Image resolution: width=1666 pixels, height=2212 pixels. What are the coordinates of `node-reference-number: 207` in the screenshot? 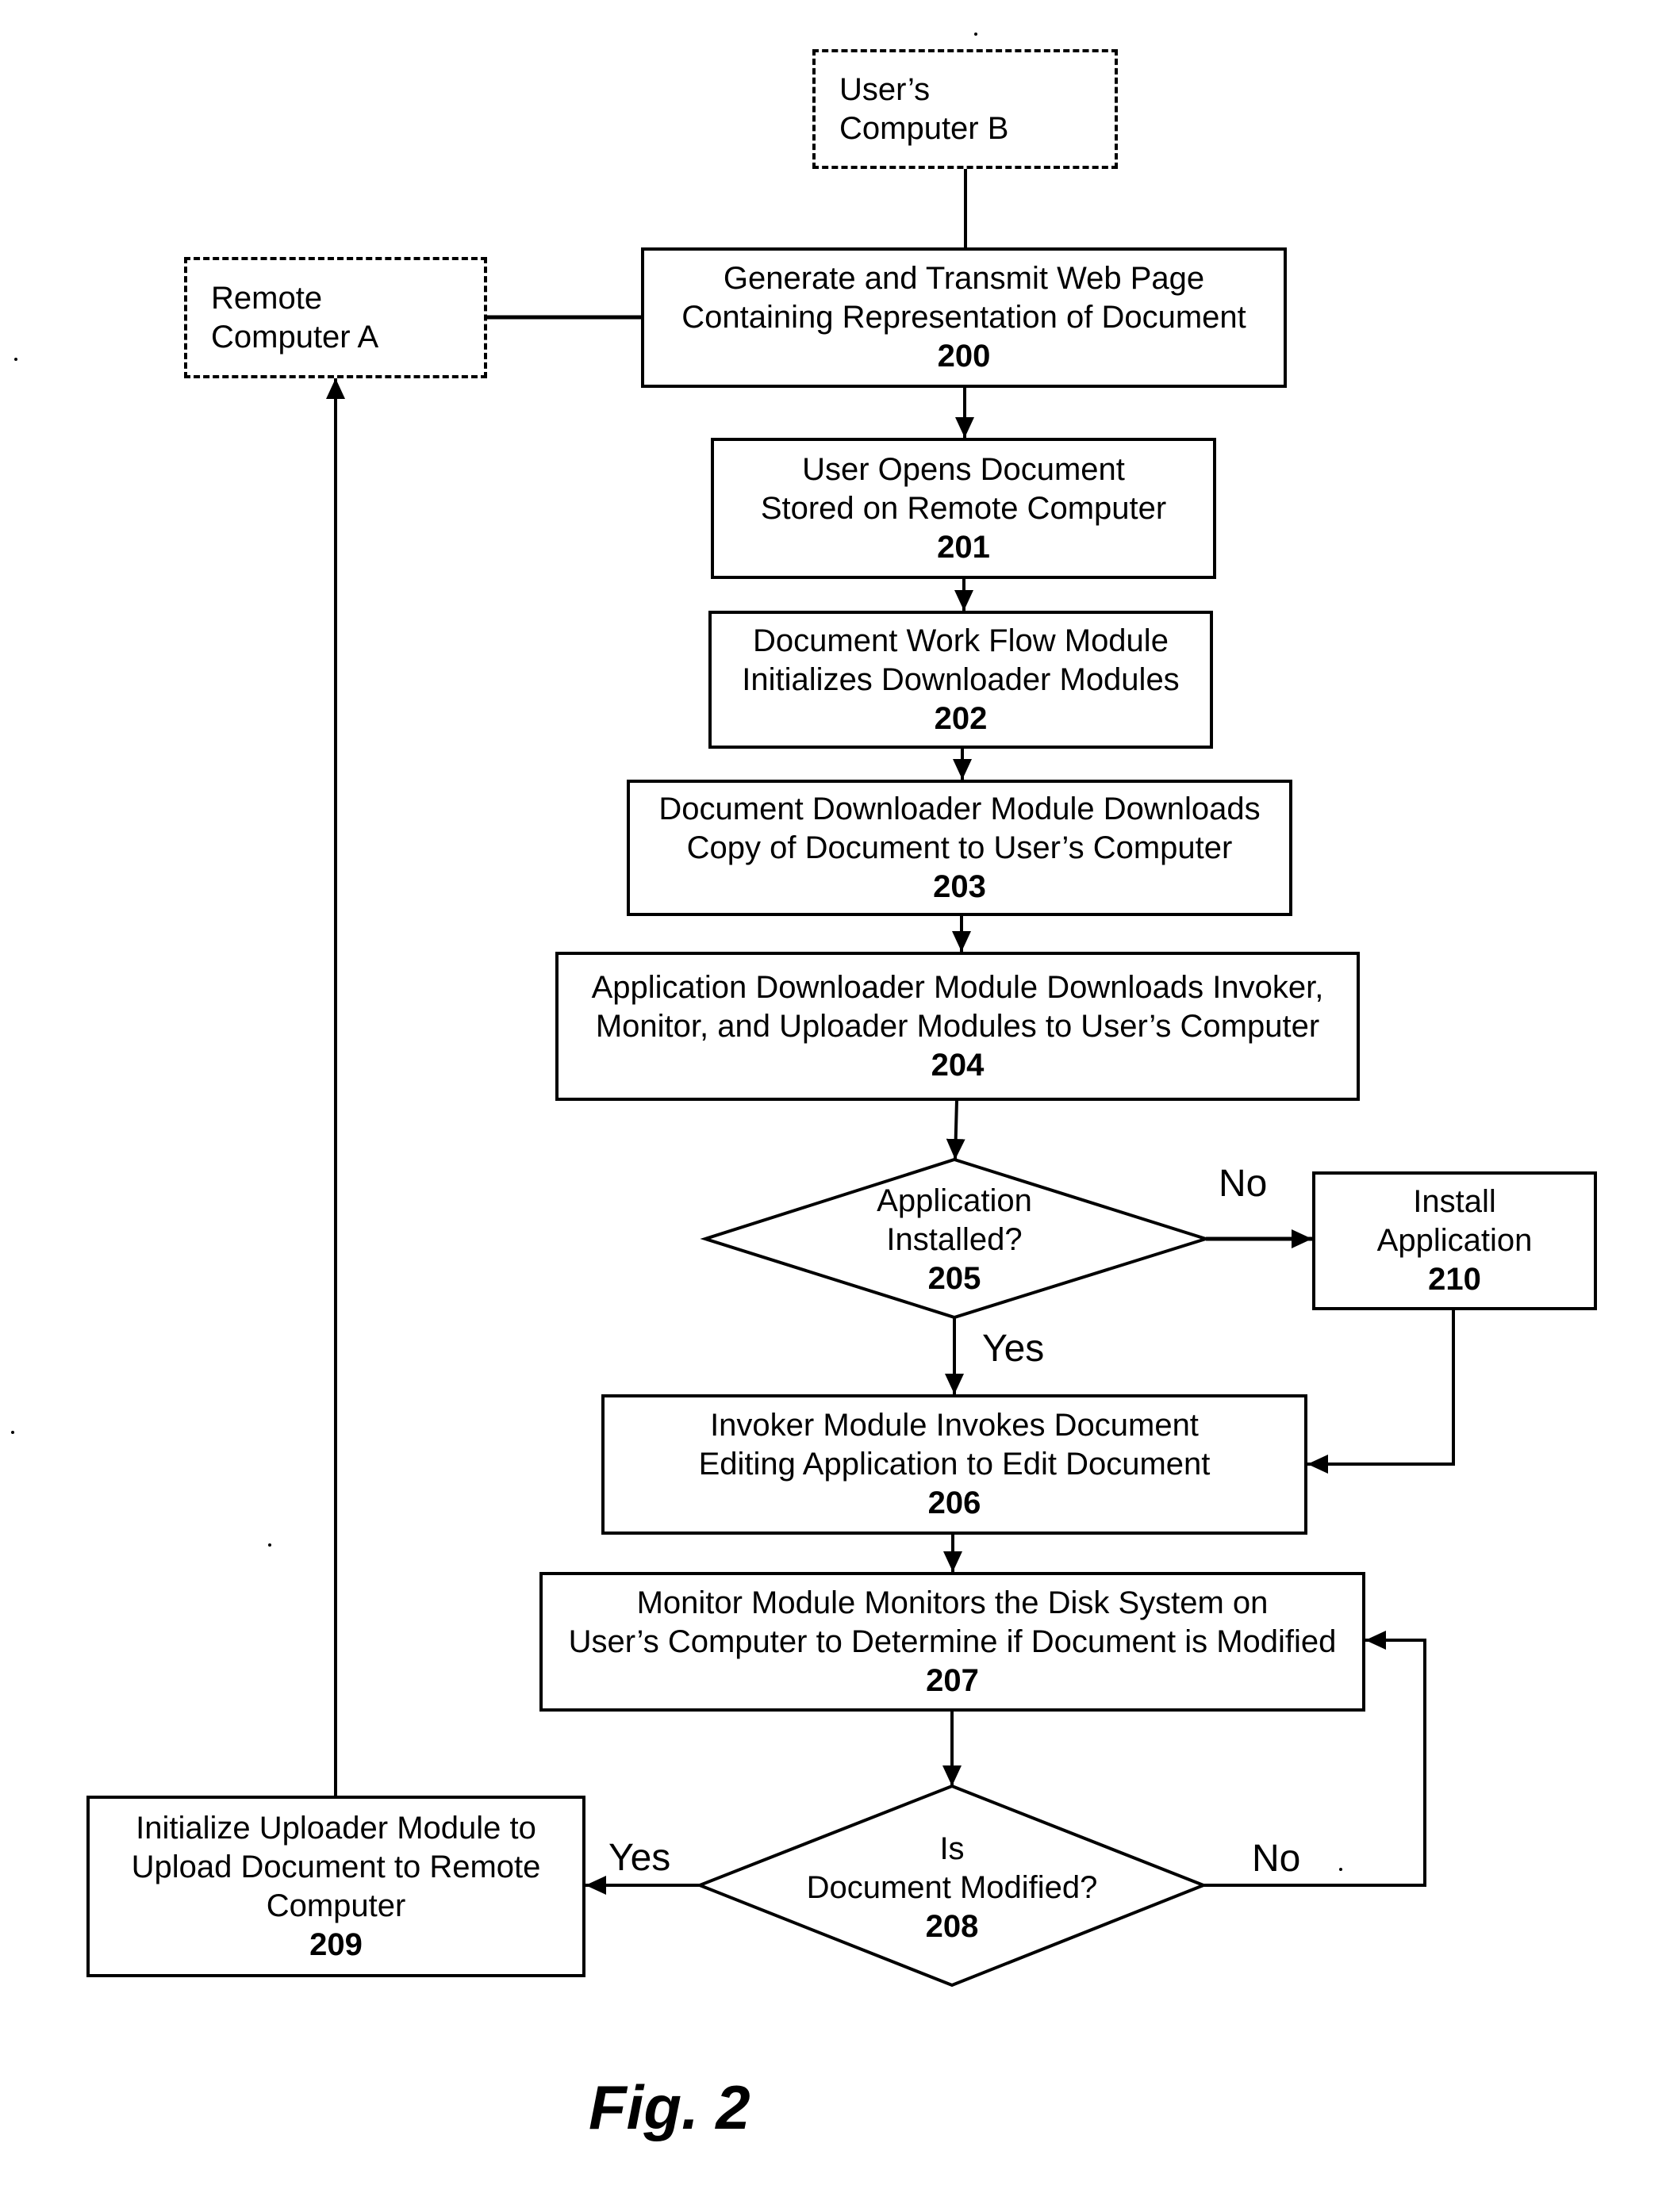 It's located at (952, 1680).